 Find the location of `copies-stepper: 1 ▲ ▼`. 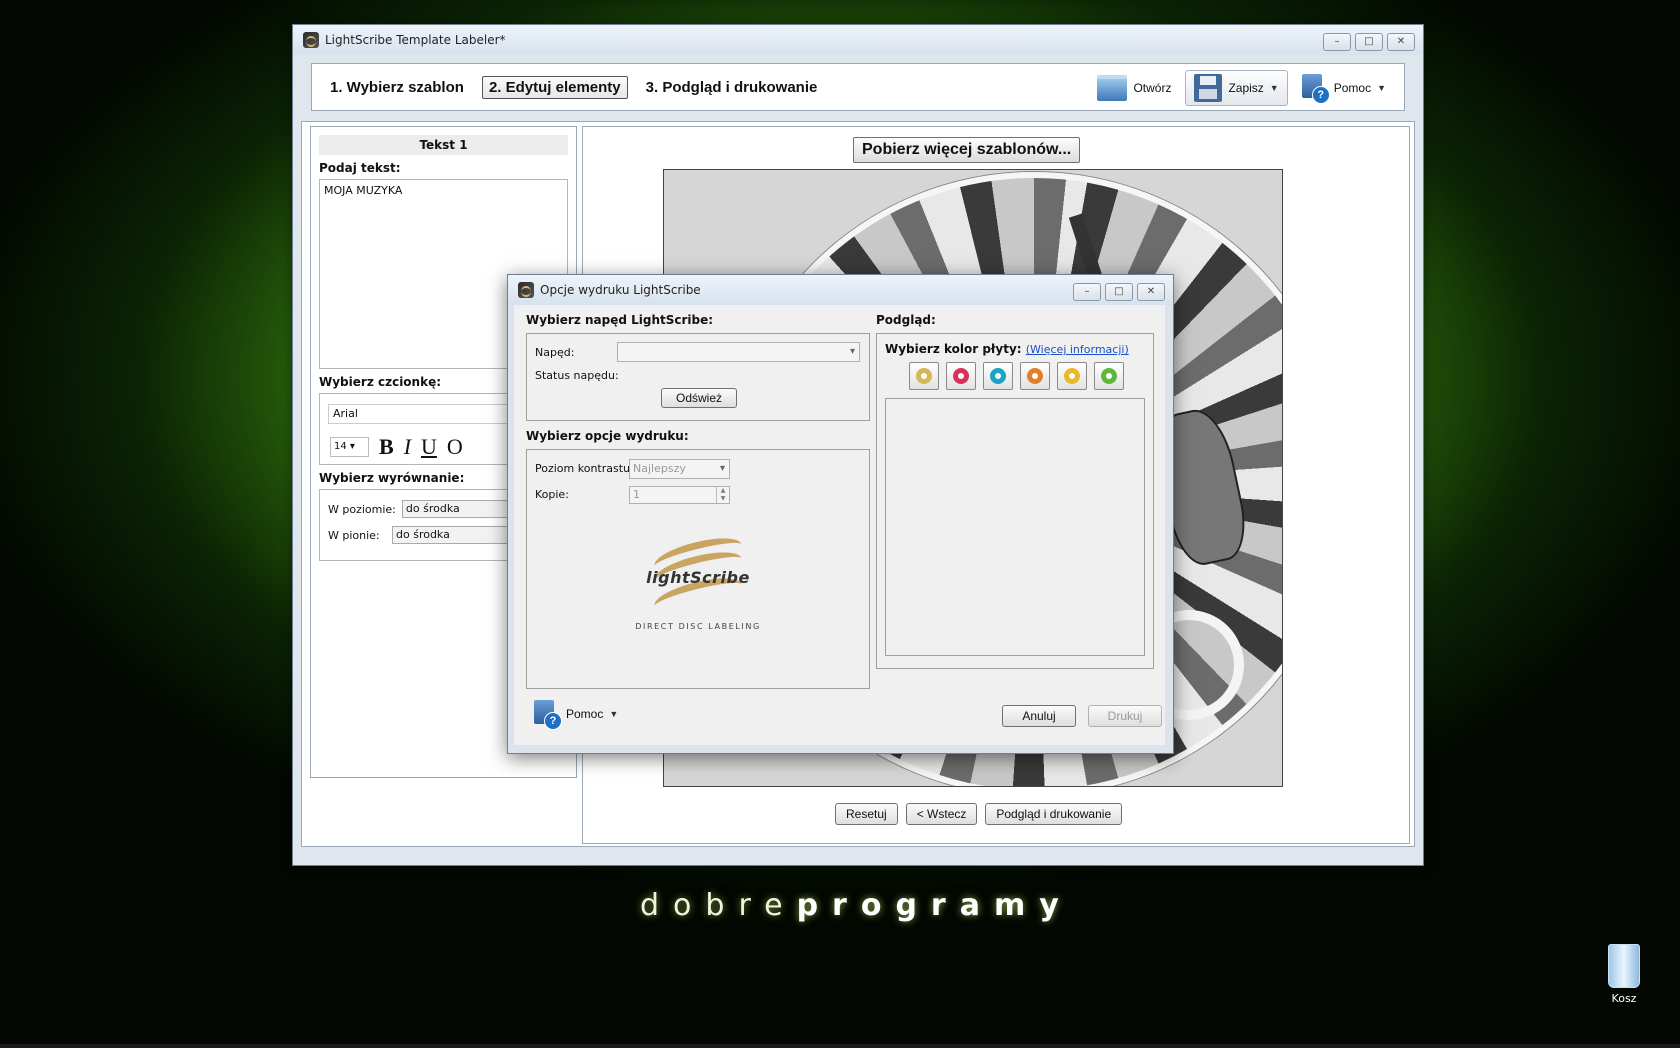

copies-stepper: 1 ▲ ▼ is located at coordinates (679, 495).